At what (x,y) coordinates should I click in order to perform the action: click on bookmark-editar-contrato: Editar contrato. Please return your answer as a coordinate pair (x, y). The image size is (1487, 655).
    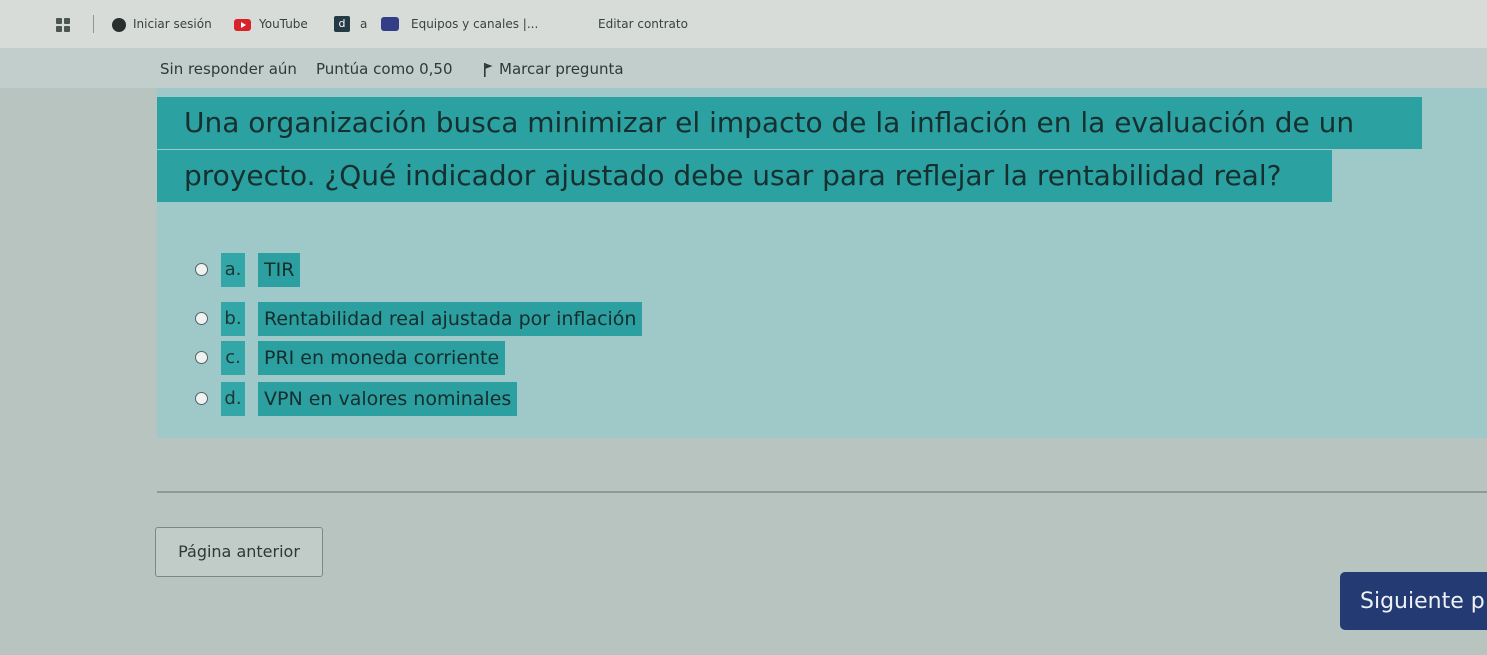
    Looking at the image, I should click on (643, 24).